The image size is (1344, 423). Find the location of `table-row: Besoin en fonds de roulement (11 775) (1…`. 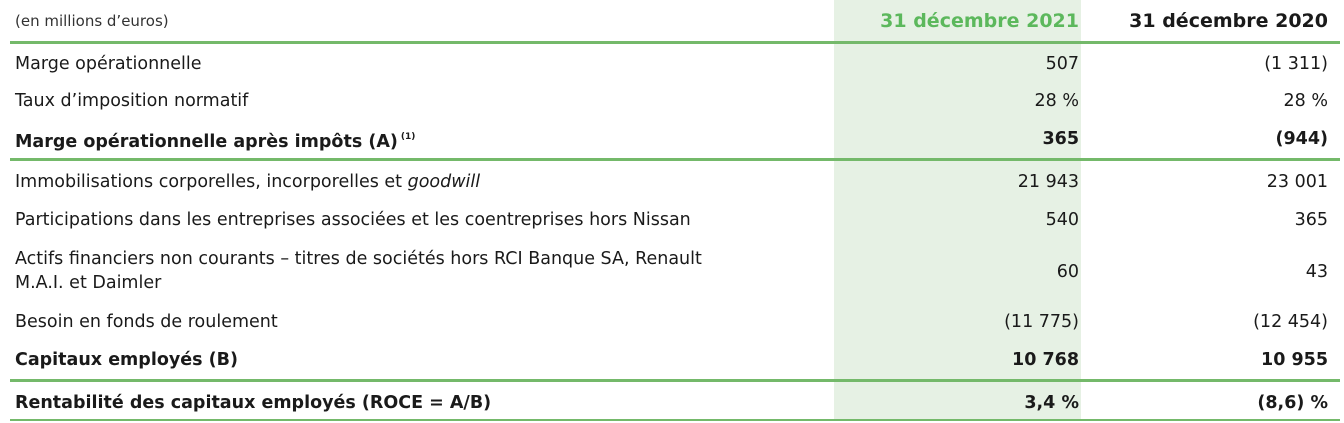

table-row: Besoin en fonds de roulement (11 775) (1… is located at coordinates (675, 322).